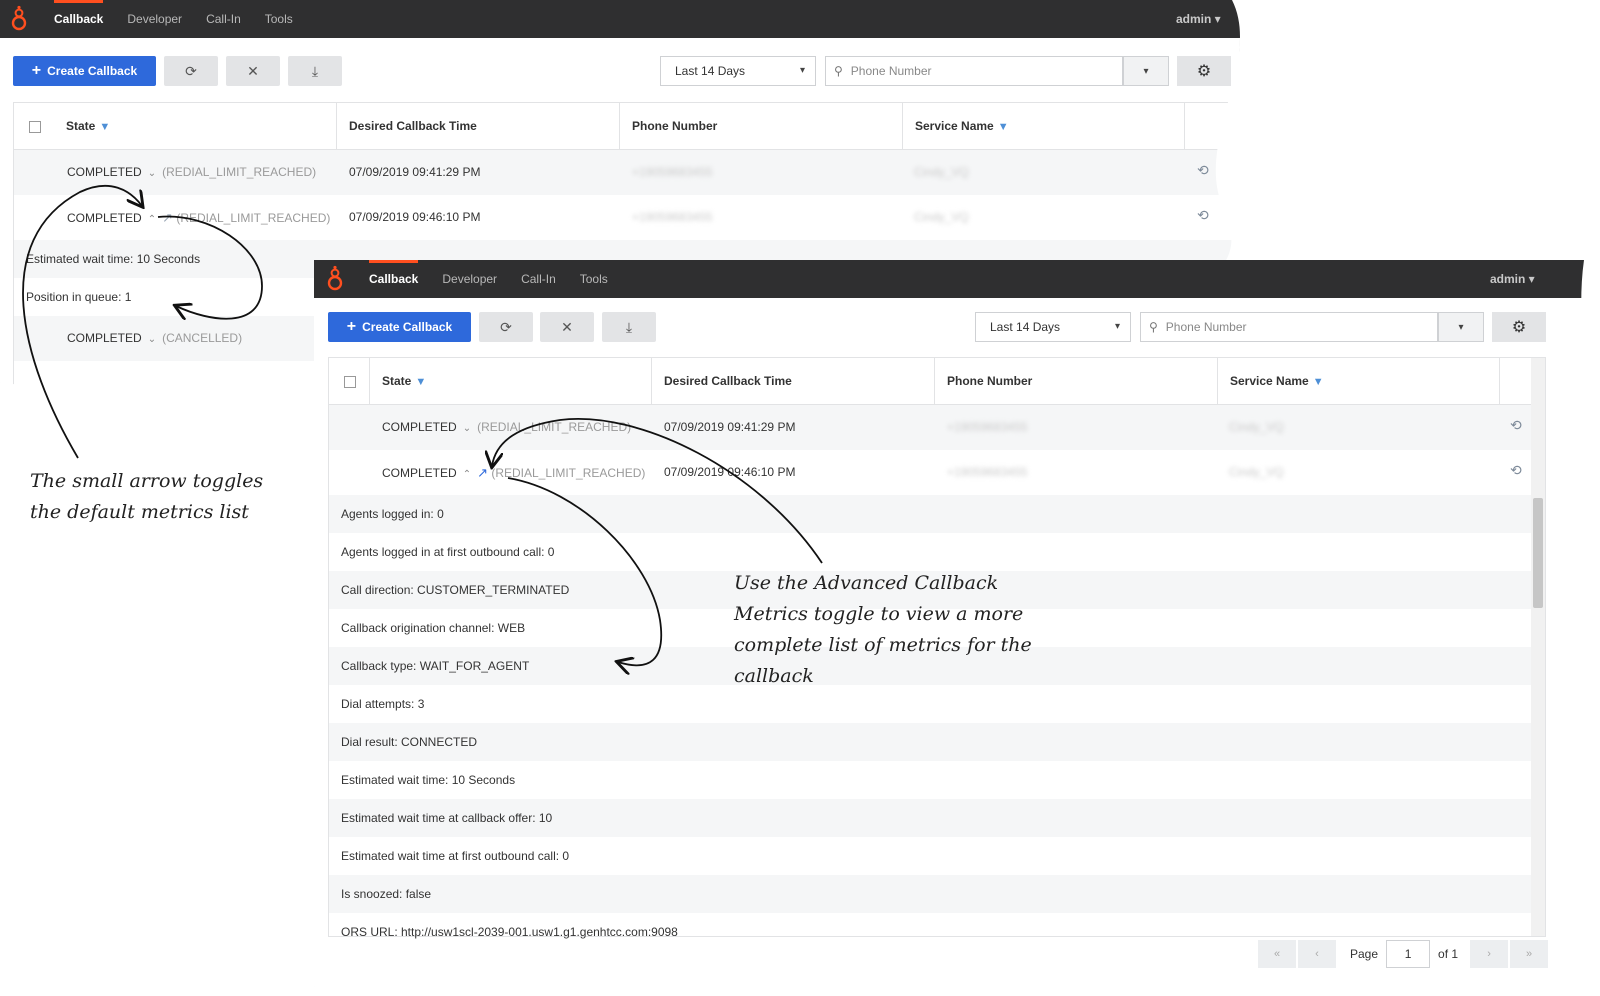 This screenshot has height=996, width=1600. Describe the element at coordinates (1408, 954) in the screenshot. I see `page-number-input: 1` at that location.